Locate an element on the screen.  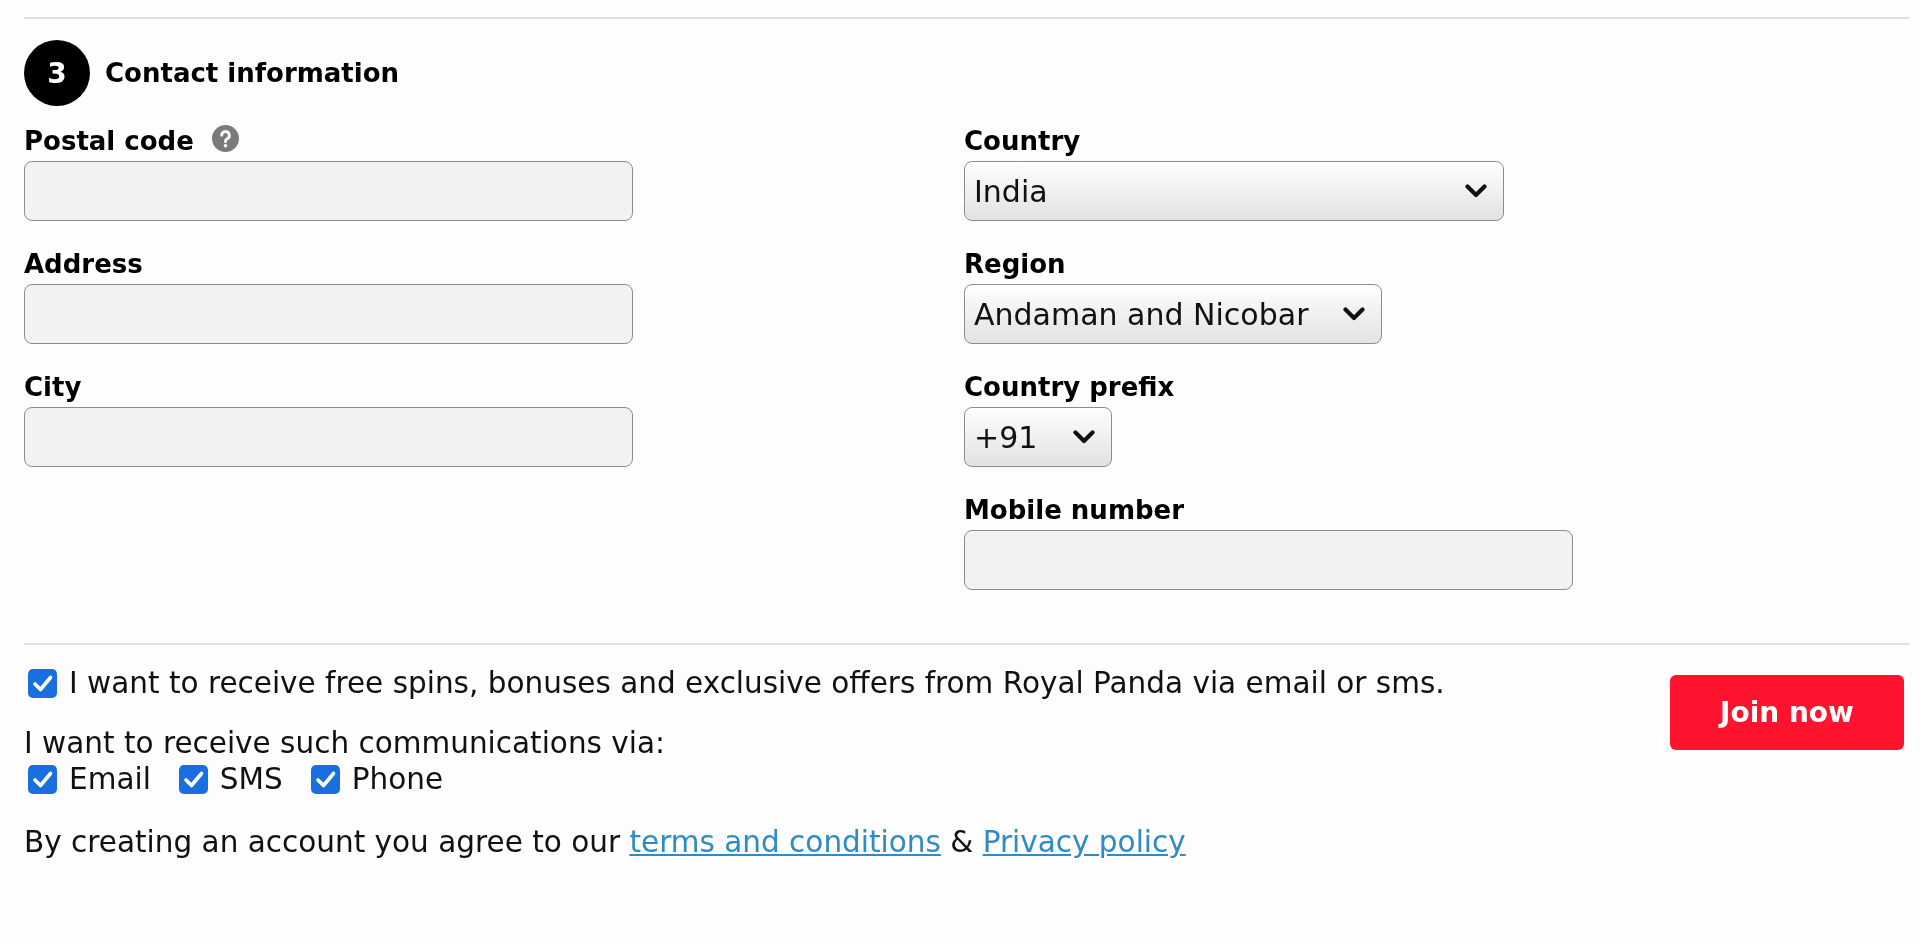
field-label: Country is located at coordinates (1022, 141).